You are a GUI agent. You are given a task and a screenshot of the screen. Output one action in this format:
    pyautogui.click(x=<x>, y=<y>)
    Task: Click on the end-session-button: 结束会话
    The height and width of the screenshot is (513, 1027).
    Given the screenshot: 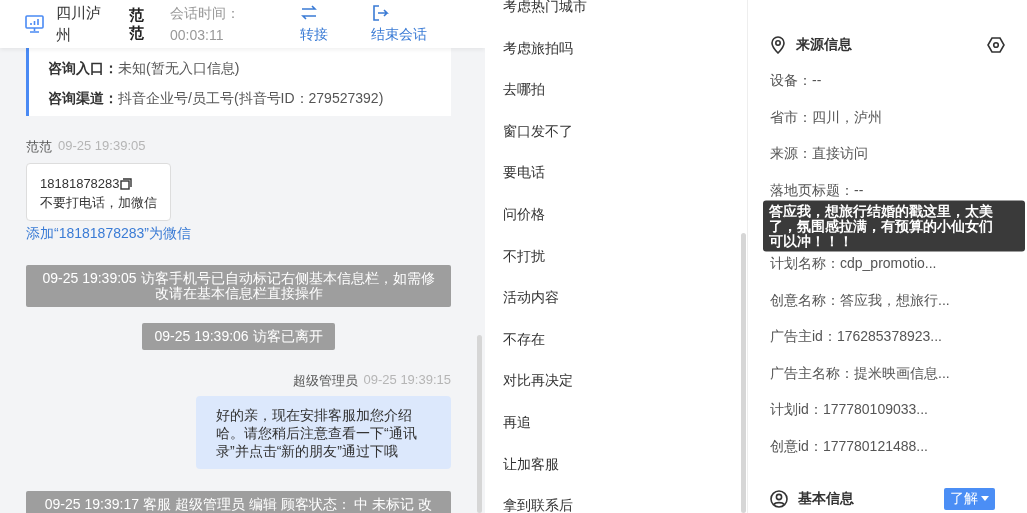 What is the action you would take?
    pyautogui.click(x=399, y=24)
    